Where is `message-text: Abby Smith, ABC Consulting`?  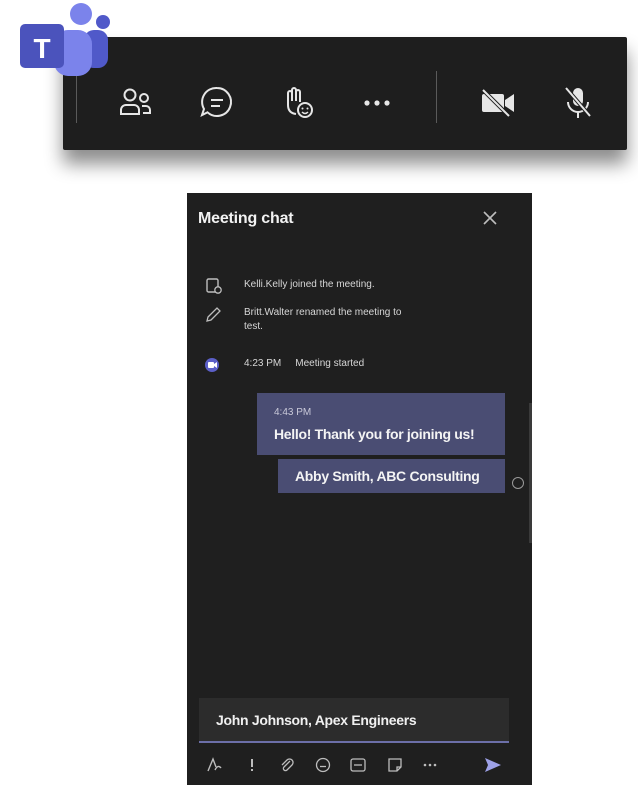
message-text: Abby Smith, ABC Consulting is located at coordinates (387, 476).